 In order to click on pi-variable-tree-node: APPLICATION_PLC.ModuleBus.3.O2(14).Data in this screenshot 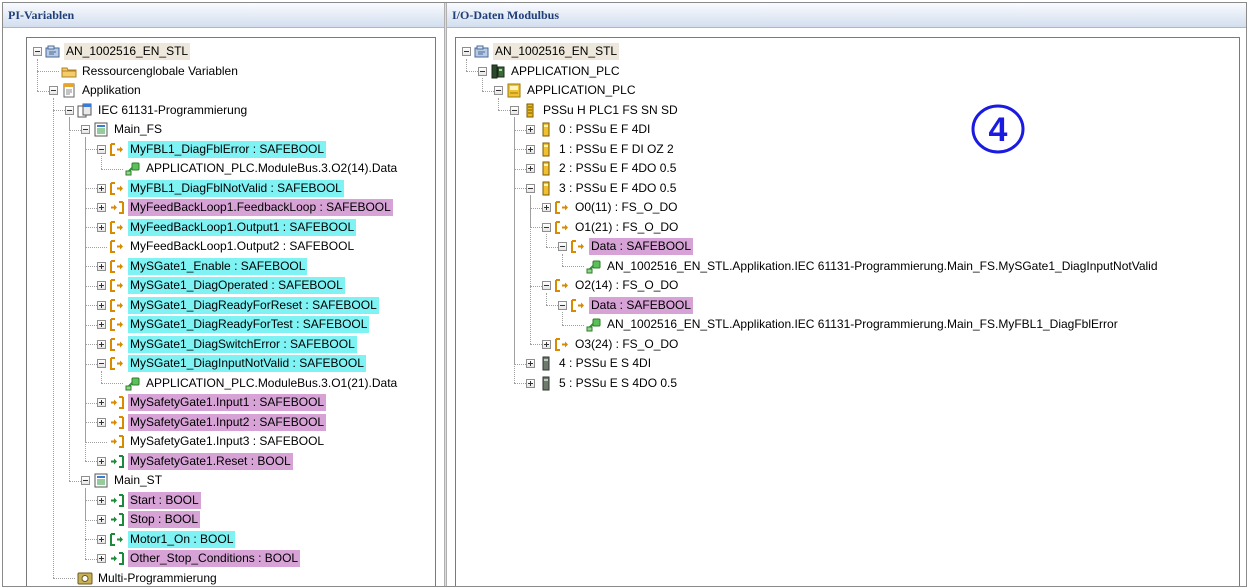, I will do `click(256, 168)`.